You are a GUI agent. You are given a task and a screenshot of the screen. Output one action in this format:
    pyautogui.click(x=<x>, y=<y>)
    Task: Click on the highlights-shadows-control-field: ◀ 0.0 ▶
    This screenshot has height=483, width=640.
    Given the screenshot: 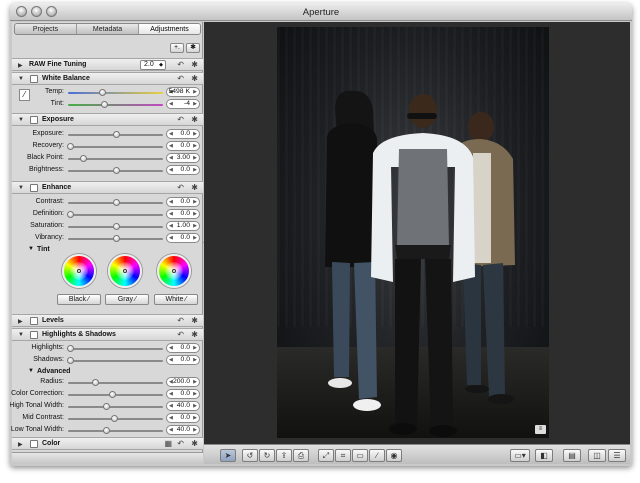 What is the action you would take?
    pyautogui.click(x=183, y=348)
    